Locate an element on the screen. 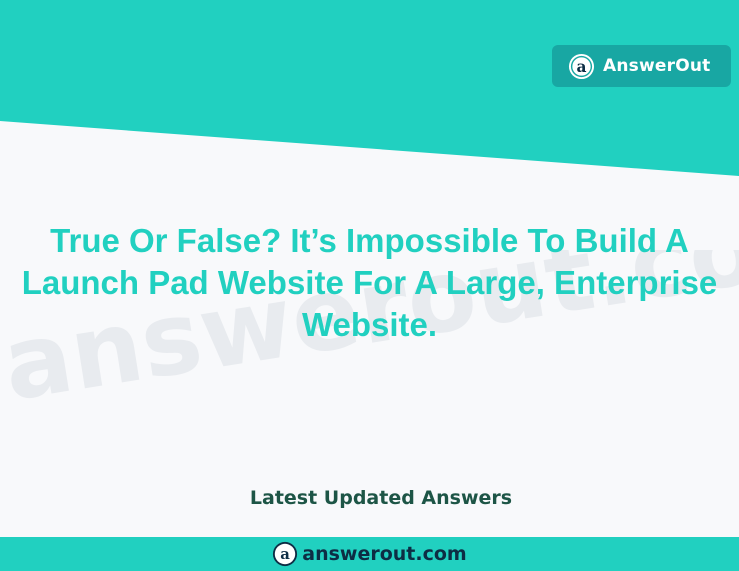 The height and width of the screenshot is (571, 739). latest-updated-answers-label: Latest Updated Answers is located at coordinates (381, 498).